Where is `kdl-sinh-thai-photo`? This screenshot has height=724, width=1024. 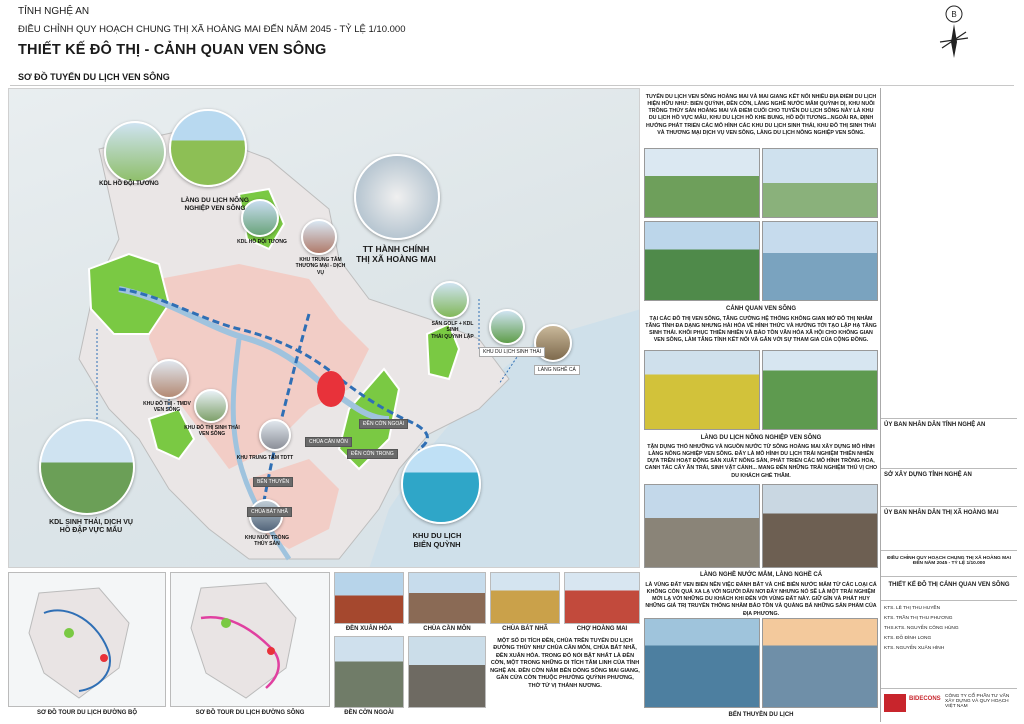
kdl-sinh-thai-photo is located at coordinates (87, 467).